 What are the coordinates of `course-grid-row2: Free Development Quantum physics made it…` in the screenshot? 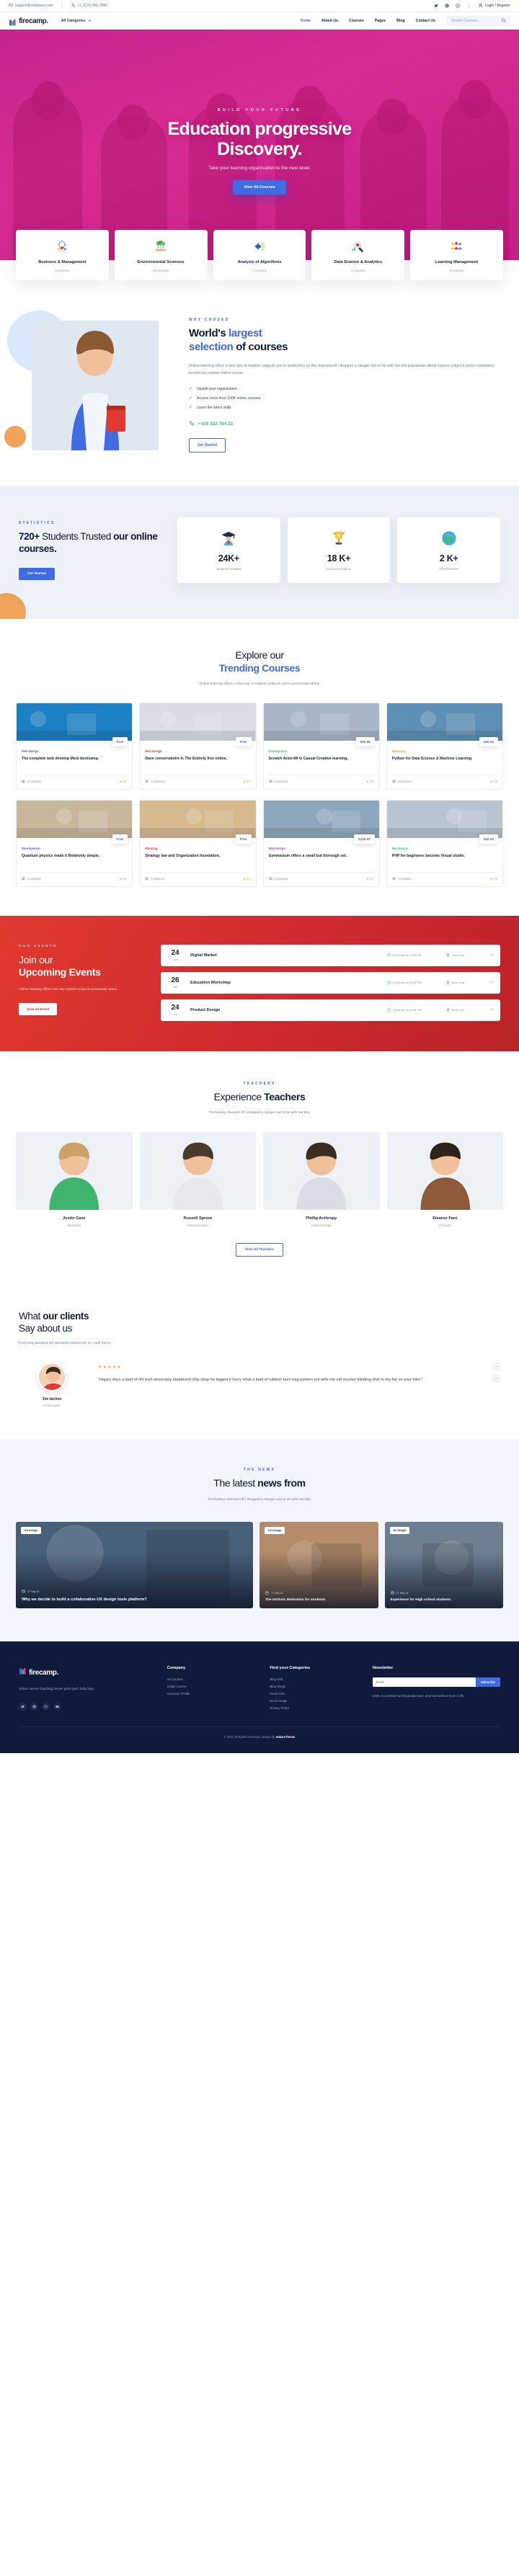 It's located at (259, 857).